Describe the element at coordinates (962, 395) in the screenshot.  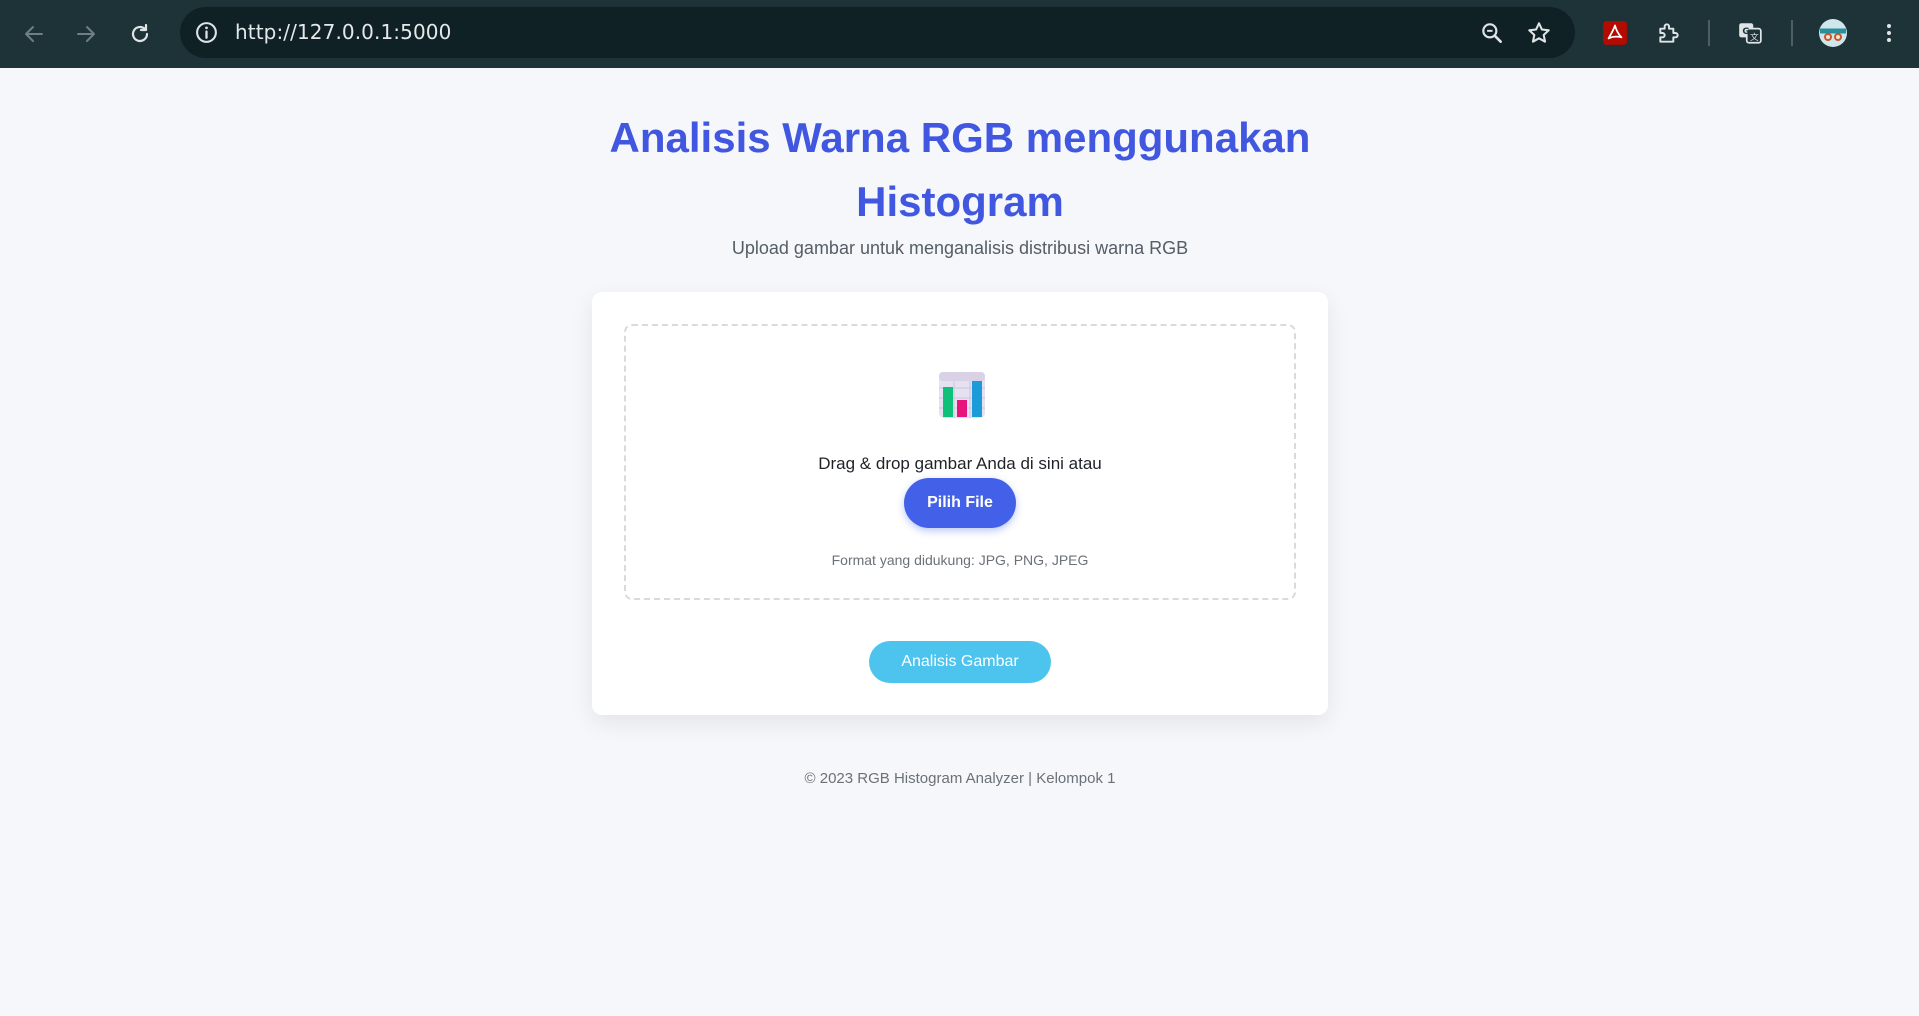
I see `bar-chart-icon` at that location.